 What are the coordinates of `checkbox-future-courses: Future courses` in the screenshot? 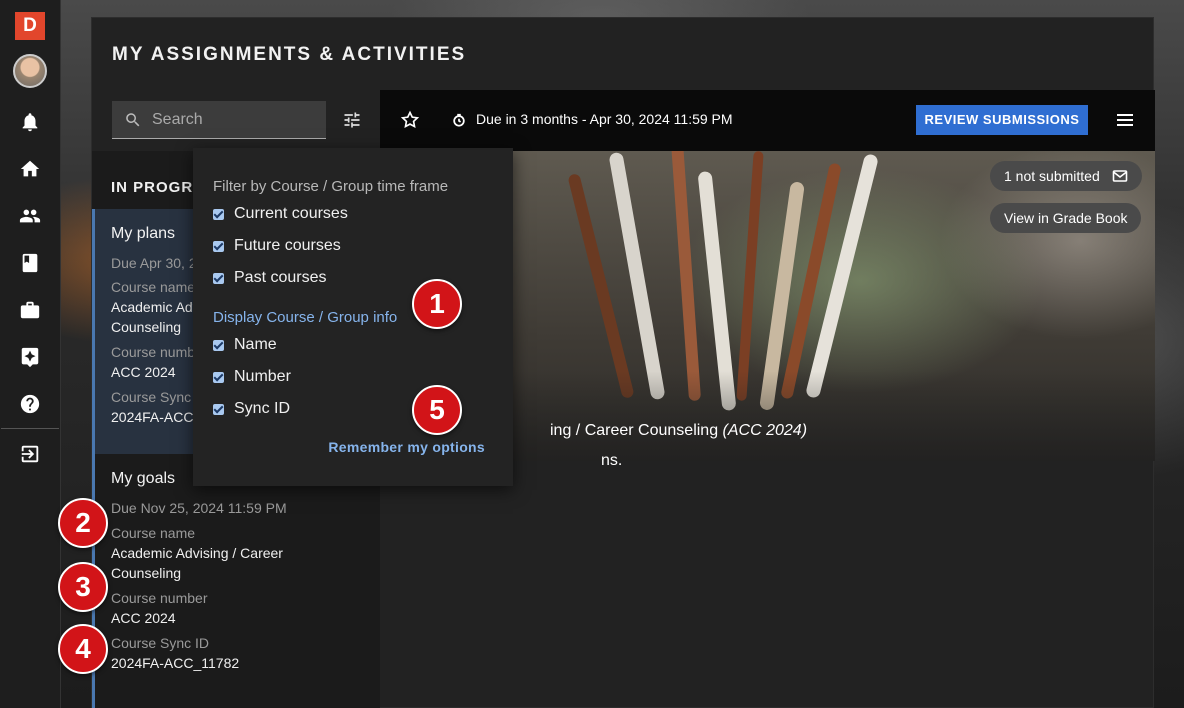 It's located at (277, 246).